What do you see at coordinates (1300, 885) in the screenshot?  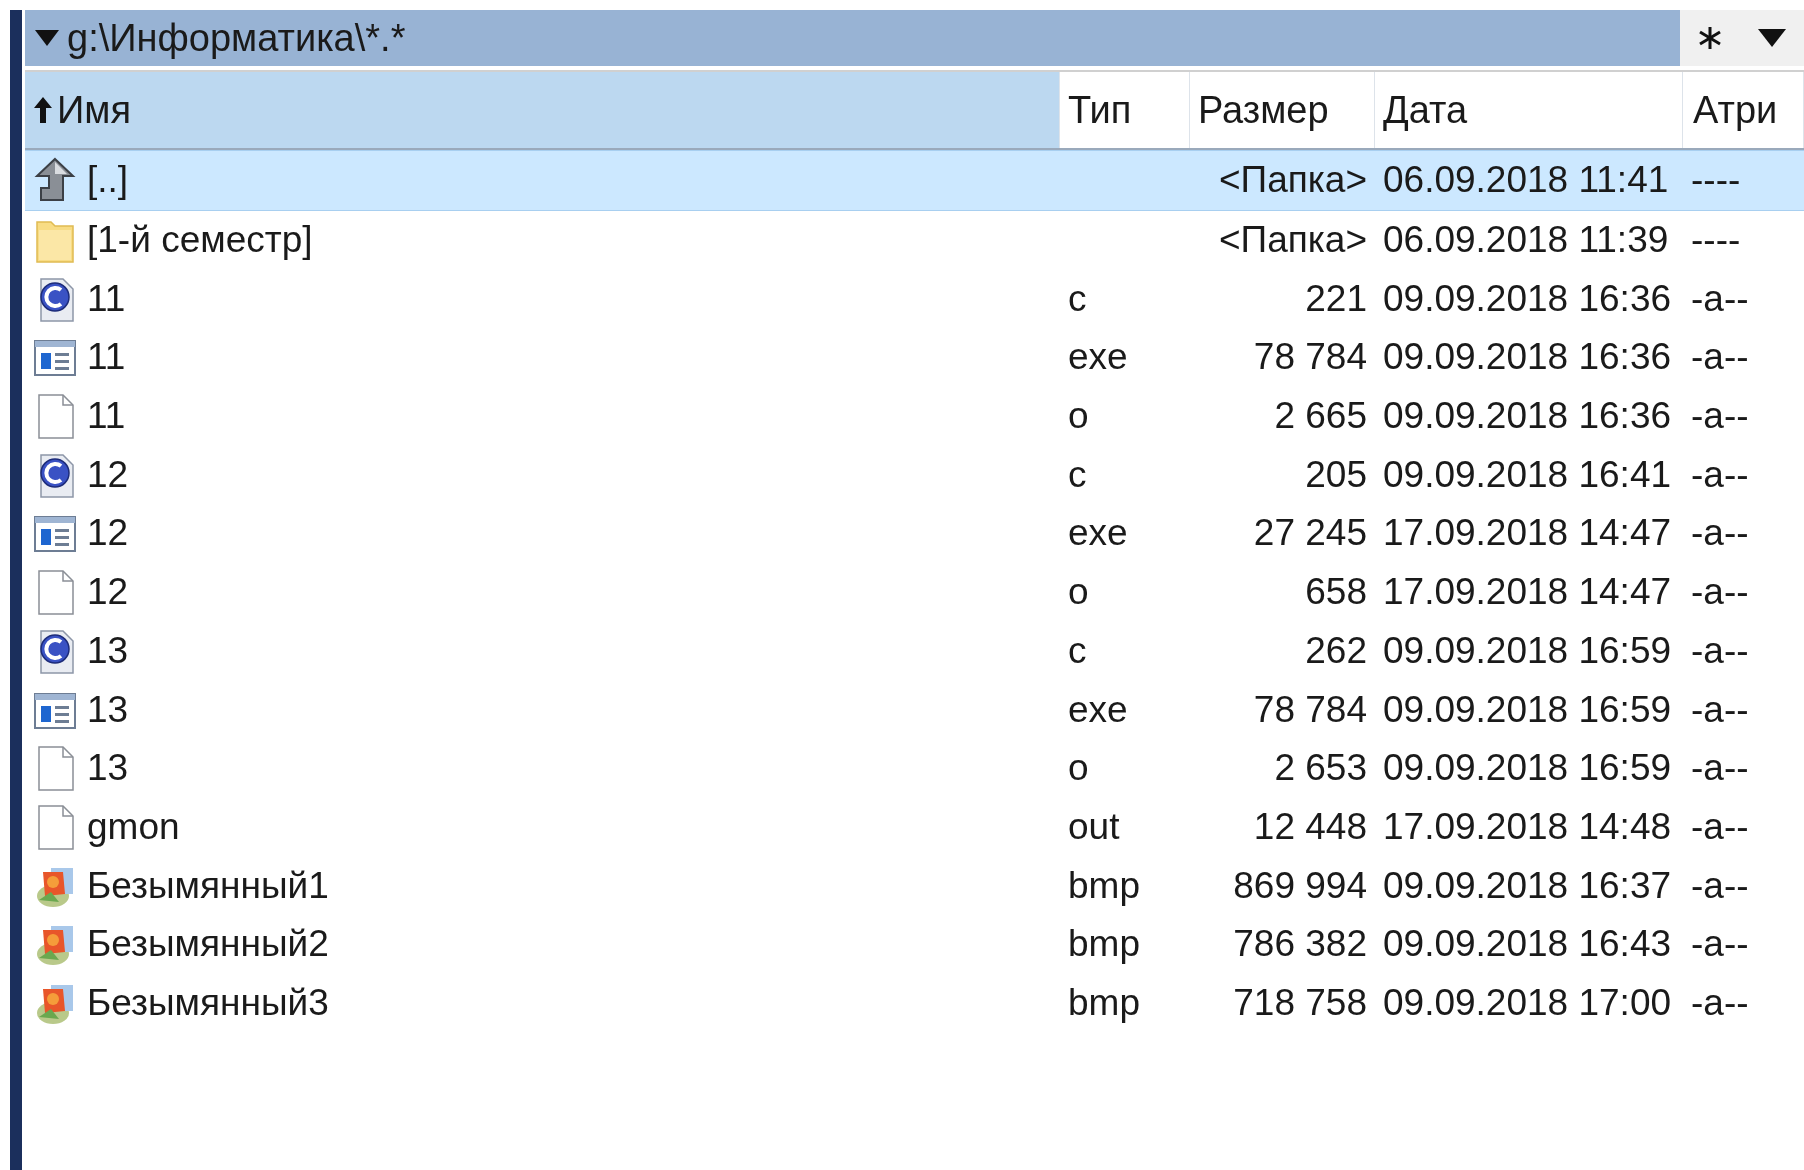 I see `file-size: 869 994` at bounding box center [1300, 885].